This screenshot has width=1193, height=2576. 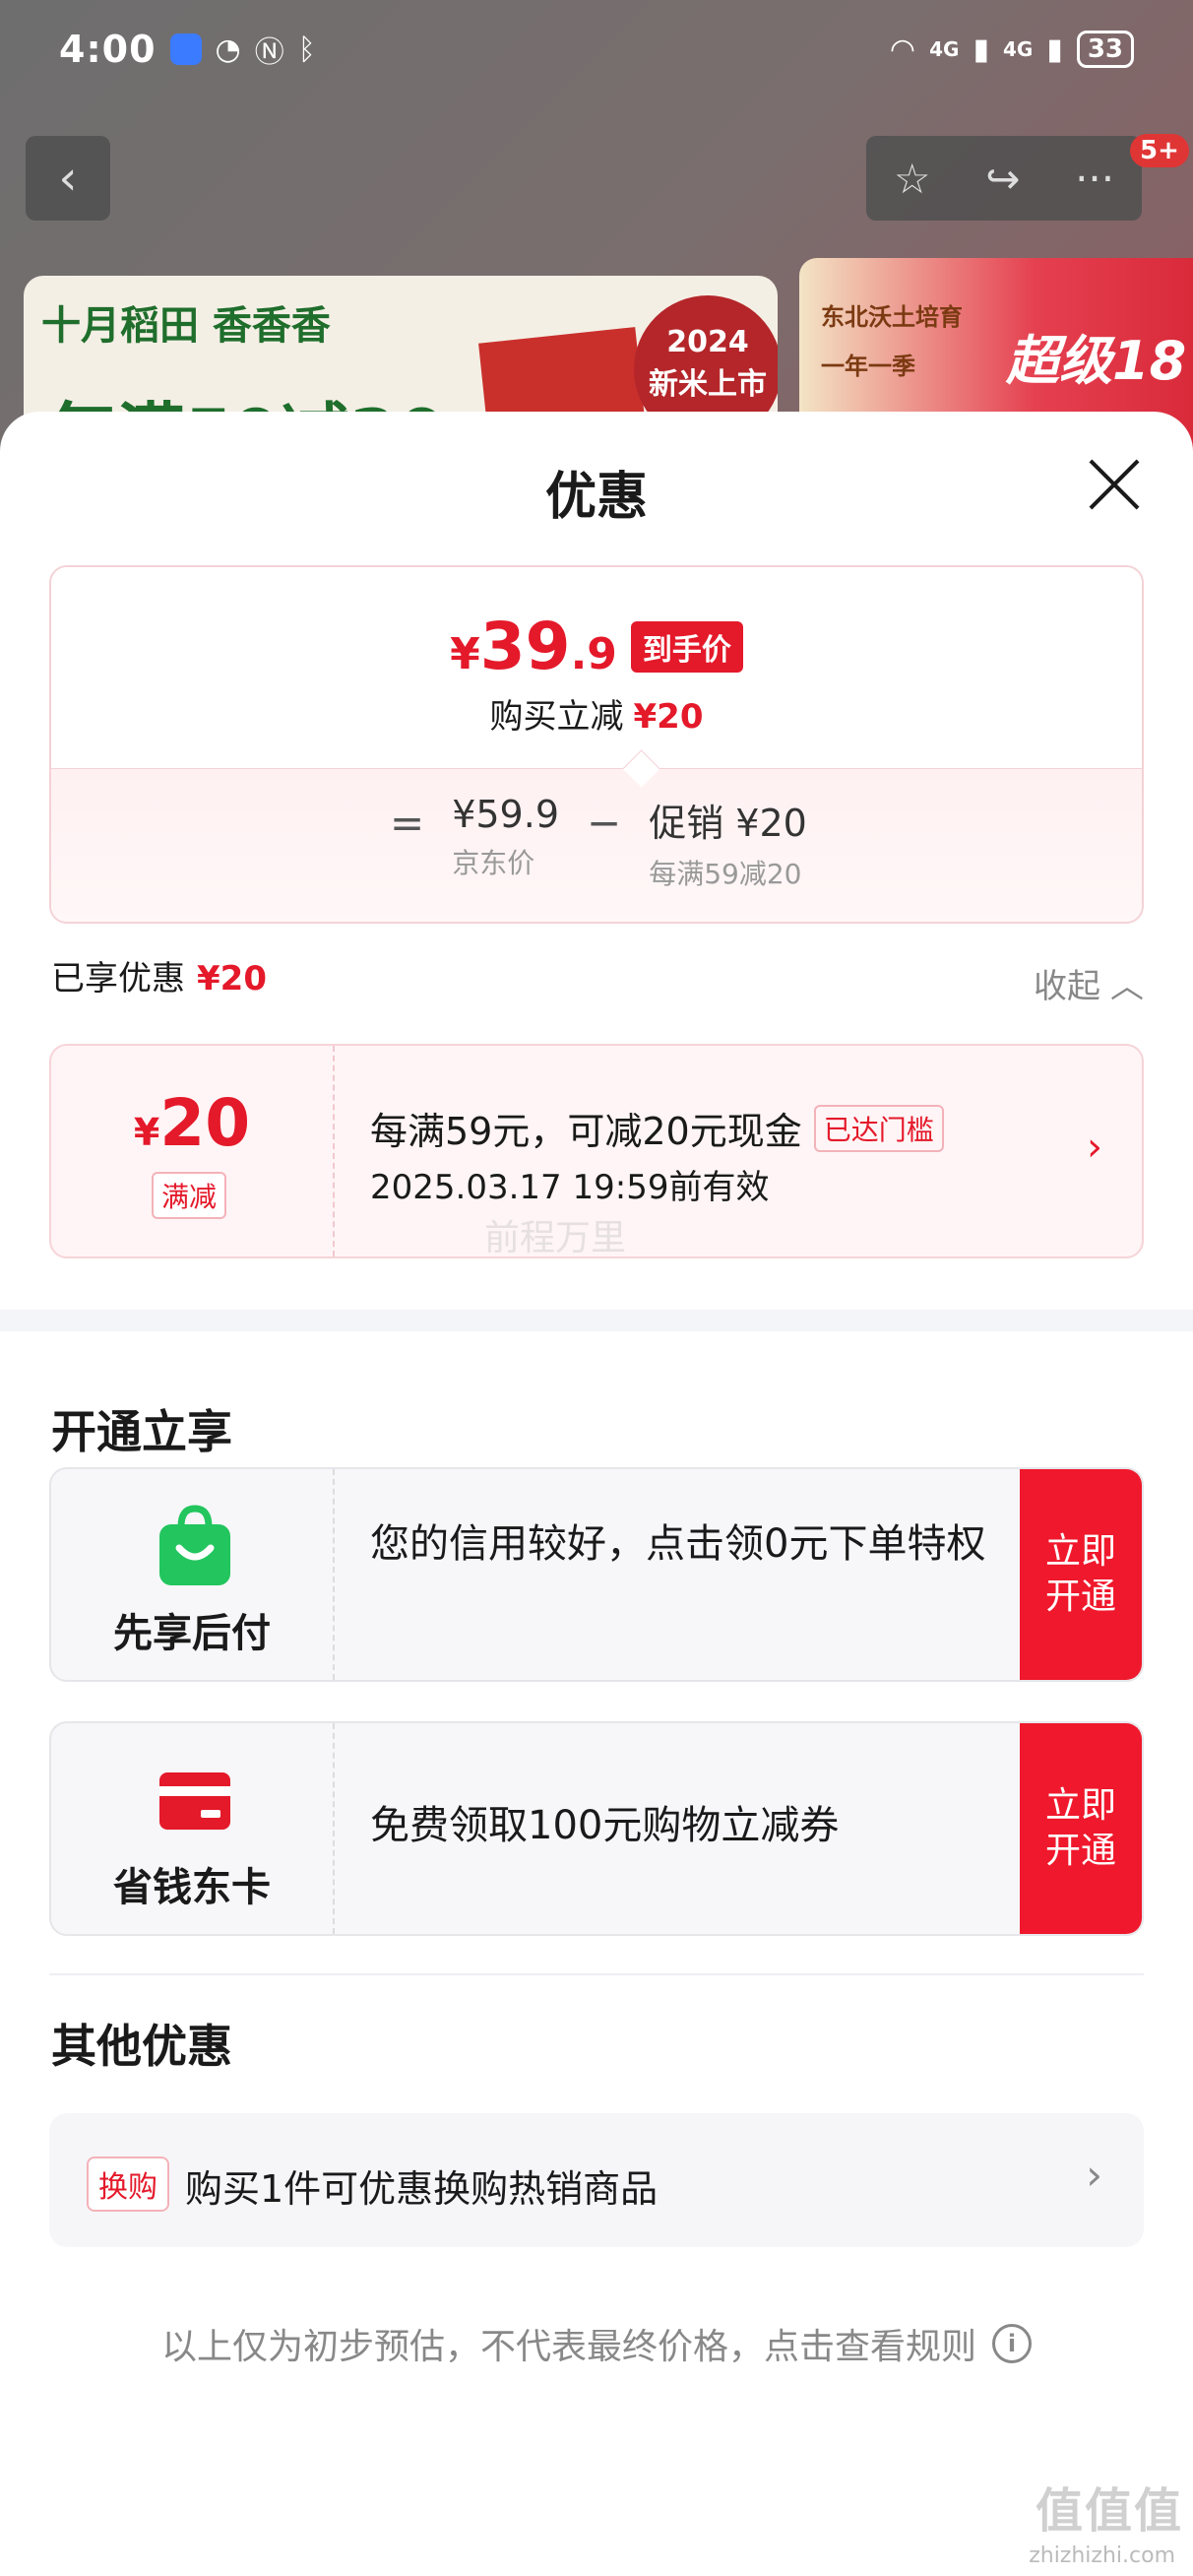 What do you see at coordinates (728, 823) in the screenshot?
I see `promo-value: 促销 ¥20` at bounding box center [728, 823].